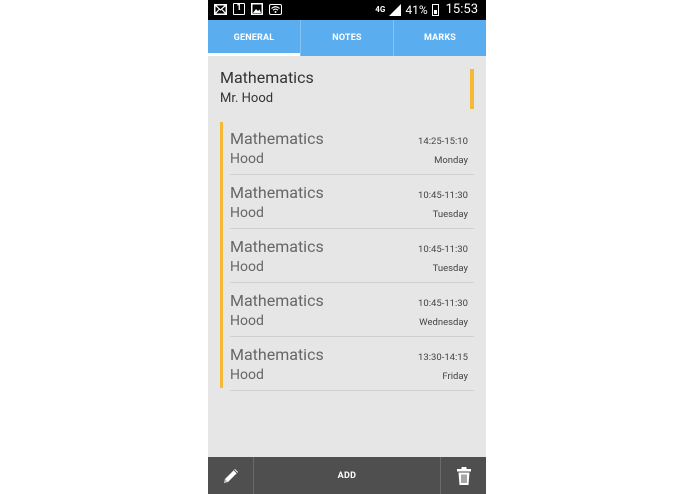  I want to click on tab-notes: NOTES, so click(346, 38).